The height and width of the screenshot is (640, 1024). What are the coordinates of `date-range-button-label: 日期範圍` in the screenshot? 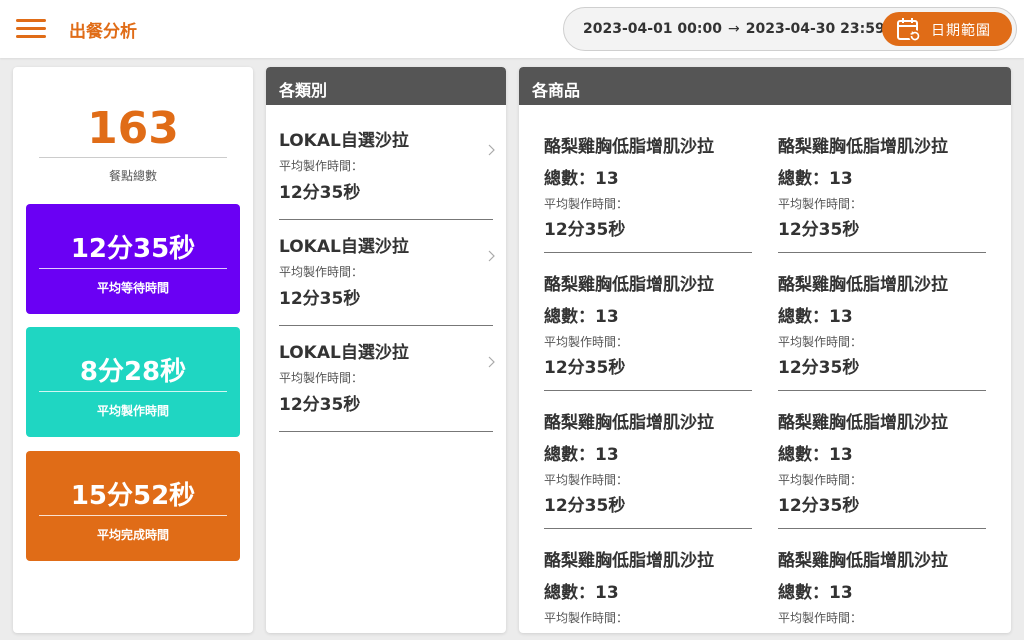 It's located at (961, 31).